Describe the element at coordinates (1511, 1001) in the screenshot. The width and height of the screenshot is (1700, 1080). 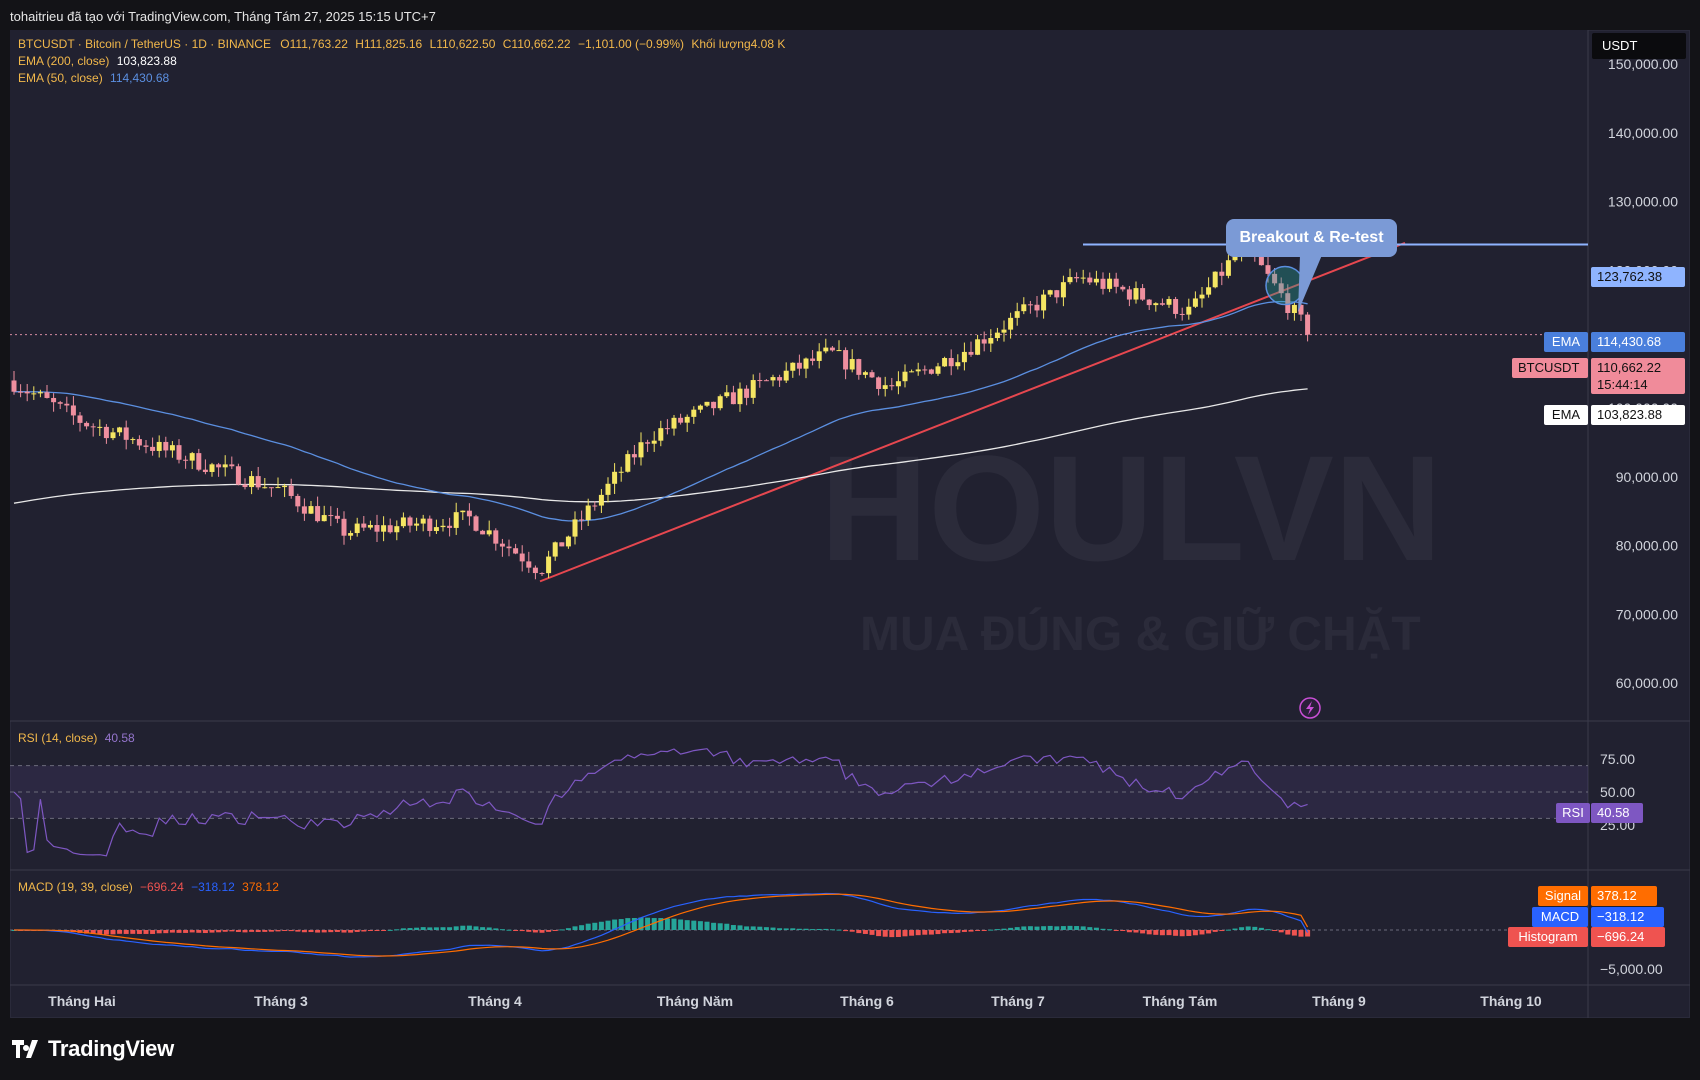
I see `time-axis-label: Tháng 10` at that location.